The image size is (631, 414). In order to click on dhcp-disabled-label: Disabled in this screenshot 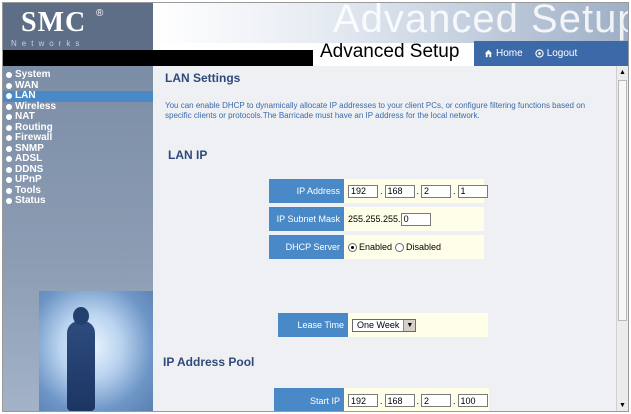, I will do `click(424, 247)`.